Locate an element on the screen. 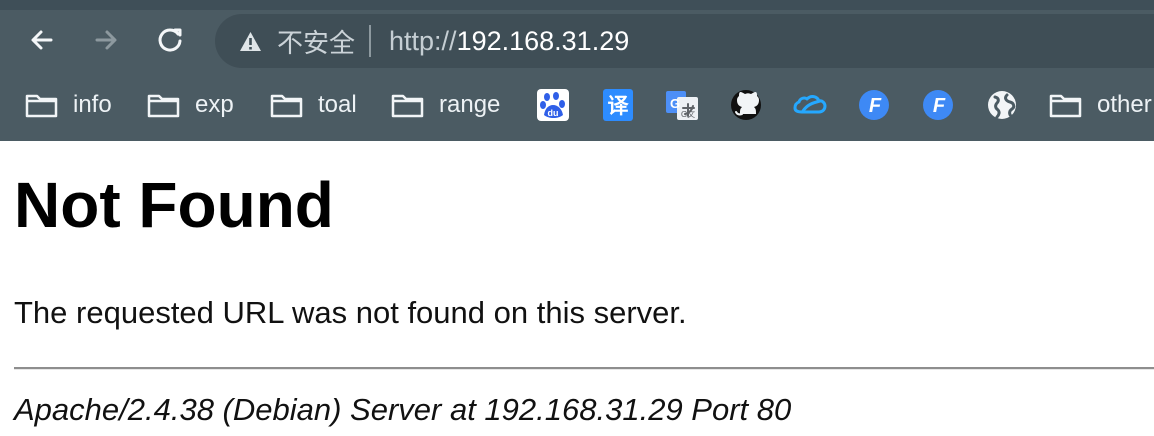 This screenshot has width=1154, height=436. reload-button is located at coordinates (170, 40).